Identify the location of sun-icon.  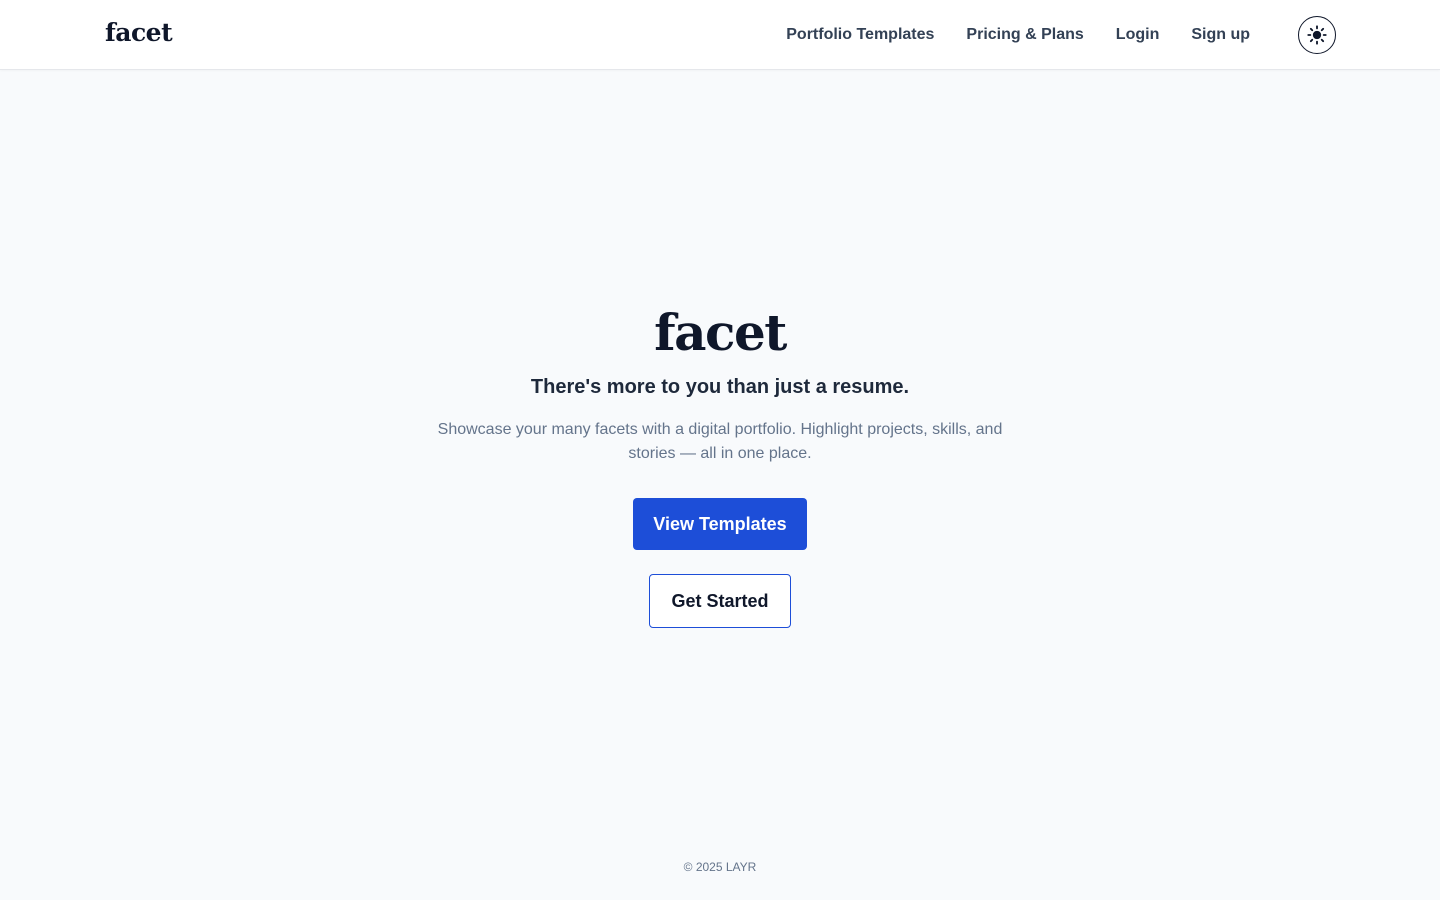
(1317, 35).